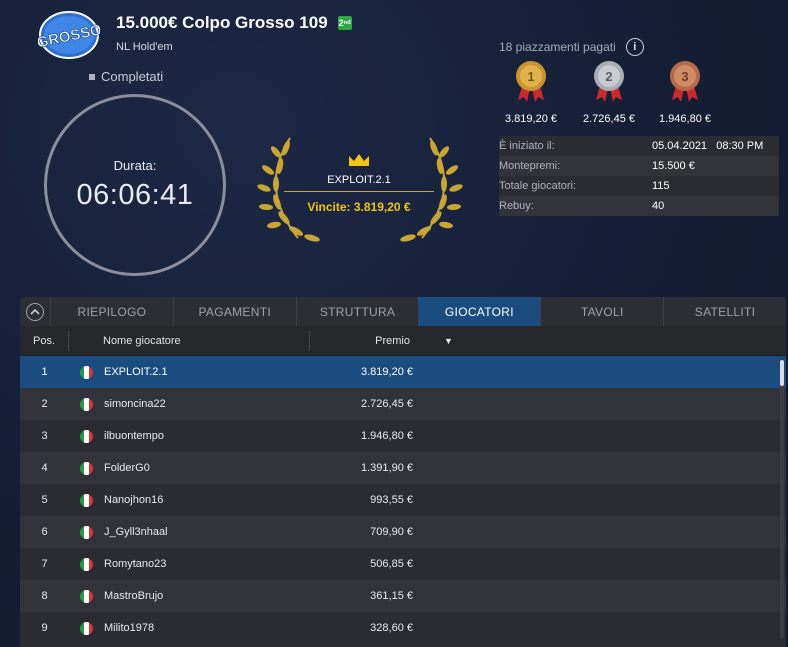 Image resolution: width=788 pixels, height=647 pixels. Describe the element at coordinates (479, 311) in the screenshot. I see `tab-giocatori: GIOCATORI` at that location.